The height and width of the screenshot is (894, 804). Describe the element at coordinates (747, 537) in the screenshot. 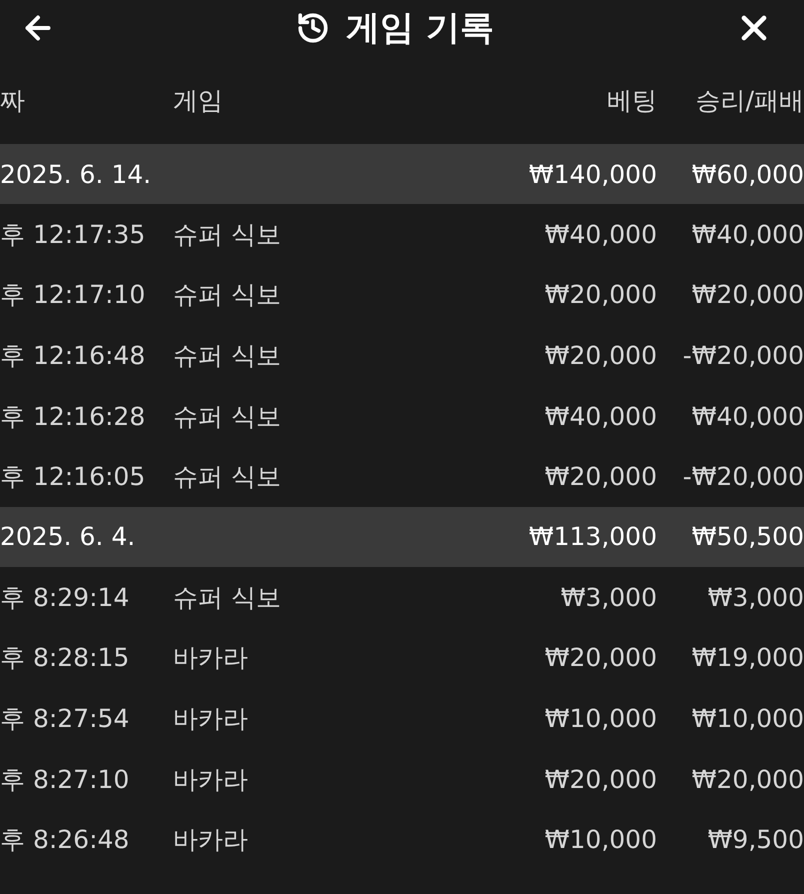

I see `group-result-total: ₩50,500` at that location.